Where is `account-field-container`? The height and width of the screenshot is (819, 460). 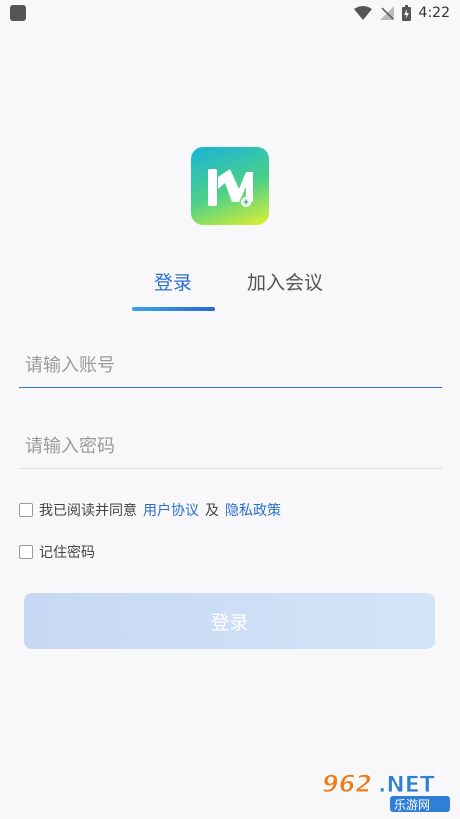 account-field-container is located at coordinates (230, 365).